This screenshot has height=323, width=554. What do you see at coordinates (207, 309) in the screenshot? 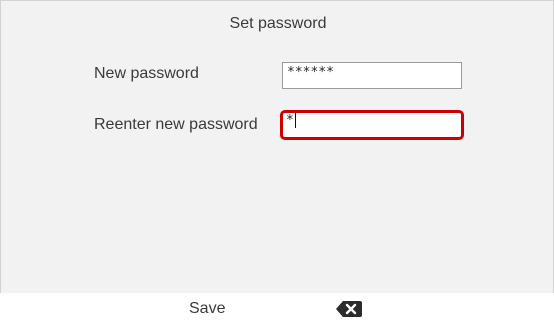
I see `save-button: Save` at bounding box center [207, 309].